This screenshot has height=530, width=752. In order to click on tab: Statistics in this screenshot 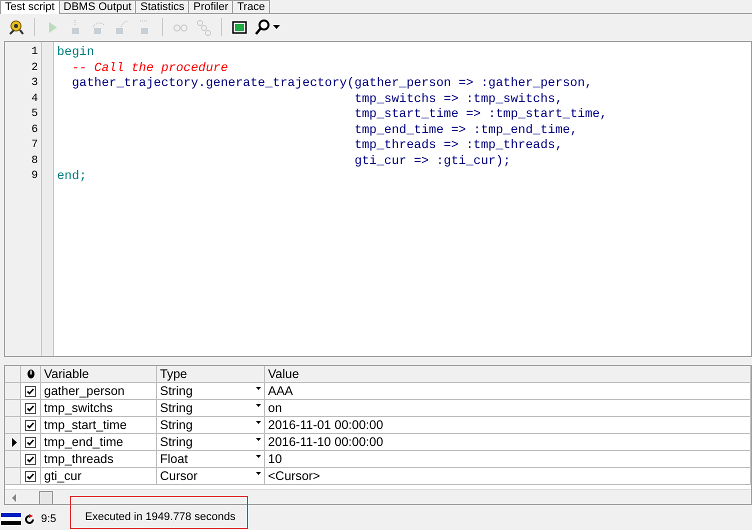, I will do `click(162, 6)`.